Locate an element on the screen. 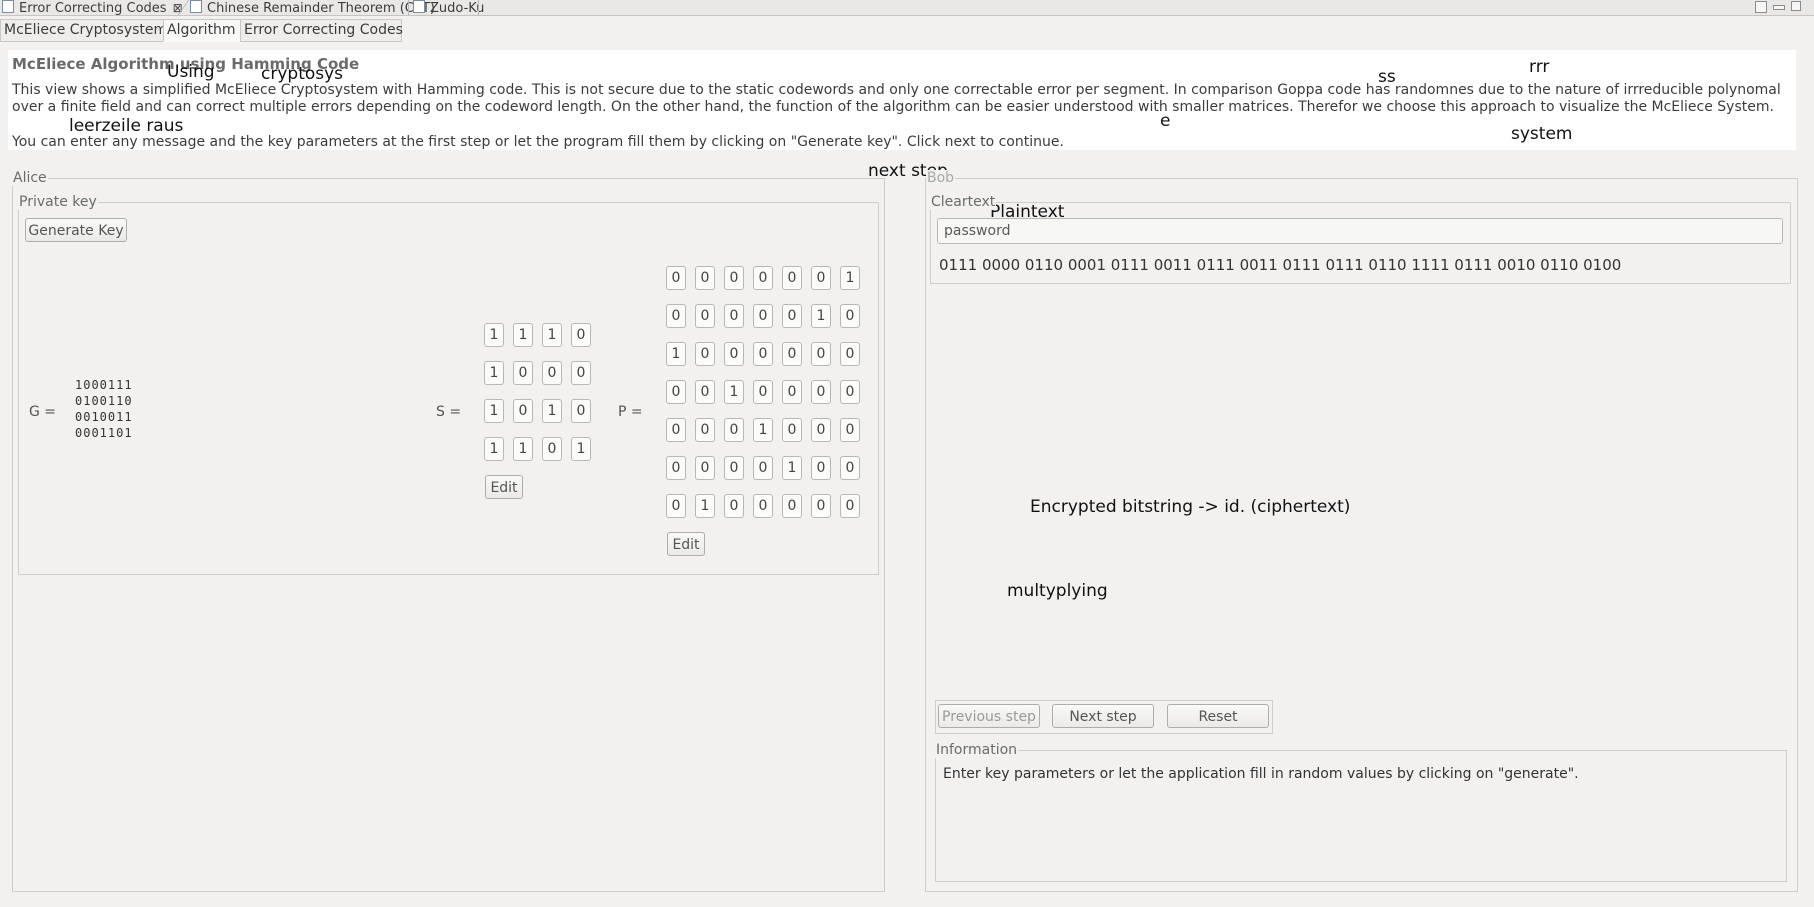 The image size is (1814, 907). annotation-e: e is located at coordinates (1165, 121).